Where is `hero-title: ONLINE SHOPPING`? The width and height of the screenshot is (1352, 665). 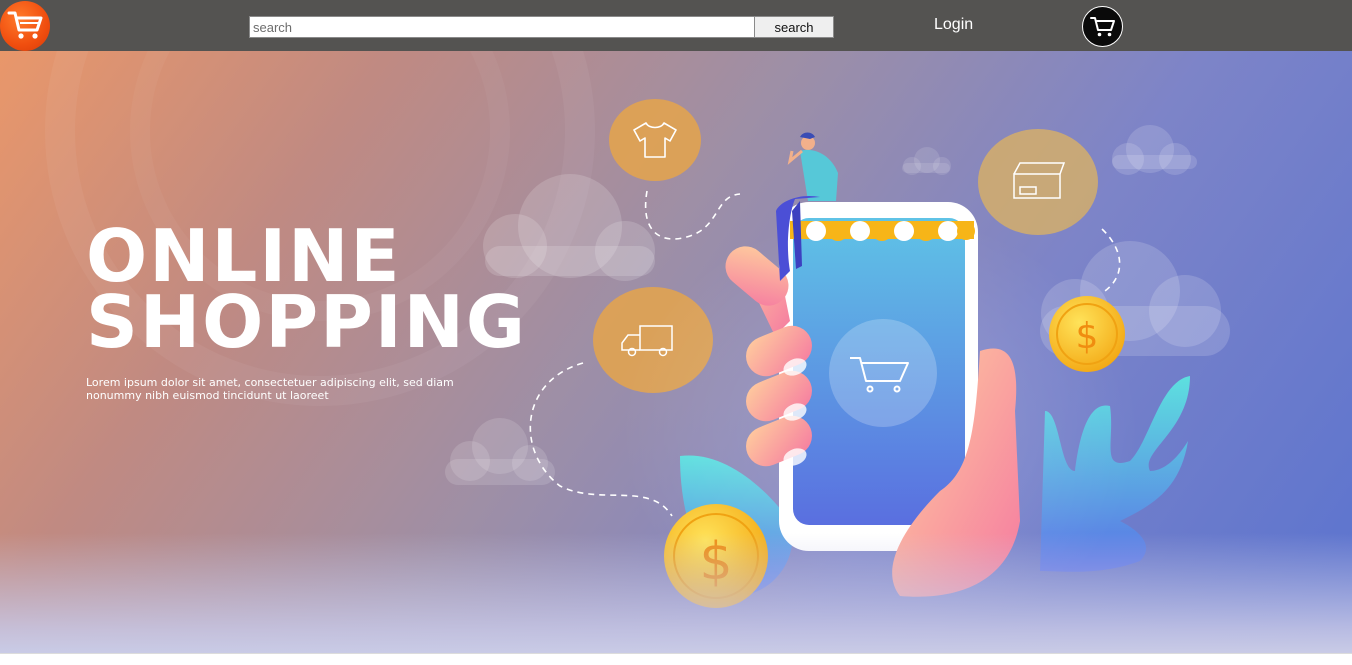 hero-title: ONLINE SHOPPING is located at coordinates (321, 292).